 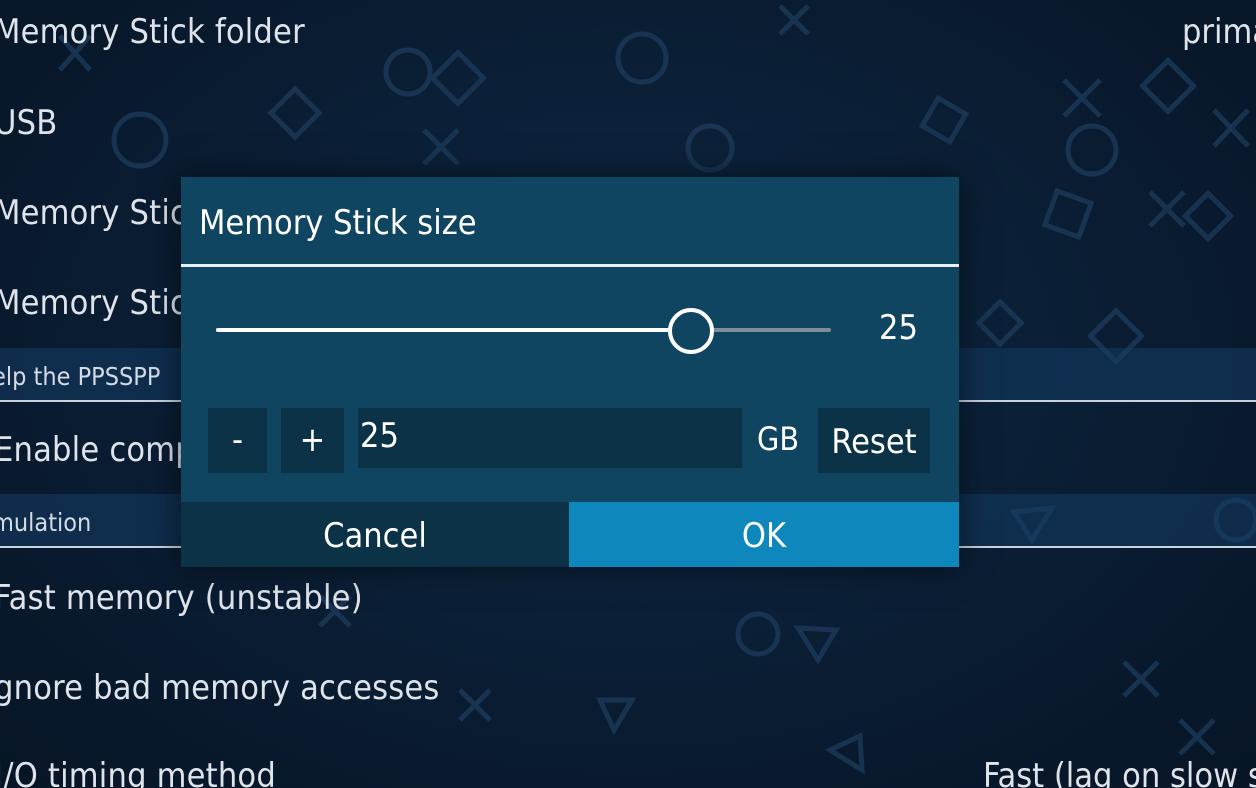 I want to click on slider-thumb, so click(x=690, y=331).